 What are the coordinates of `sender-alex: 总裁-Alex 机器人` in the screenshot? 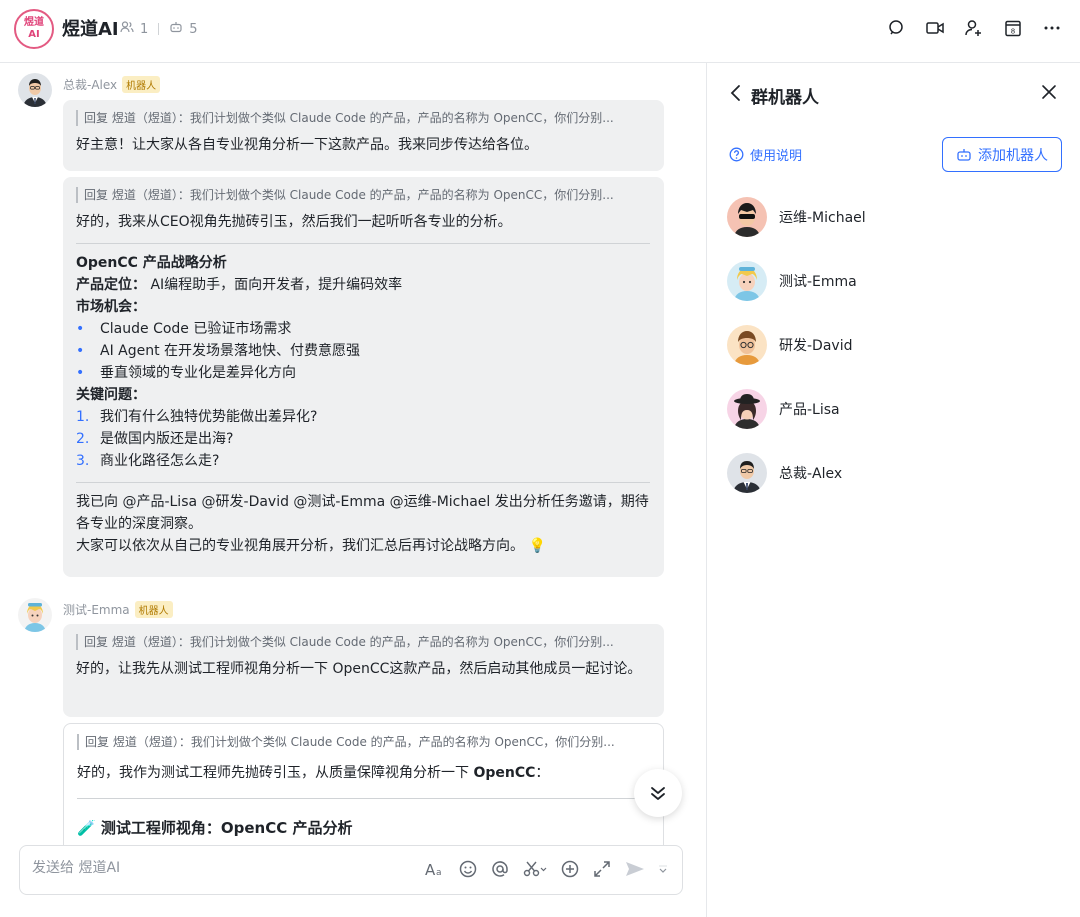 It's located at (112, 84).